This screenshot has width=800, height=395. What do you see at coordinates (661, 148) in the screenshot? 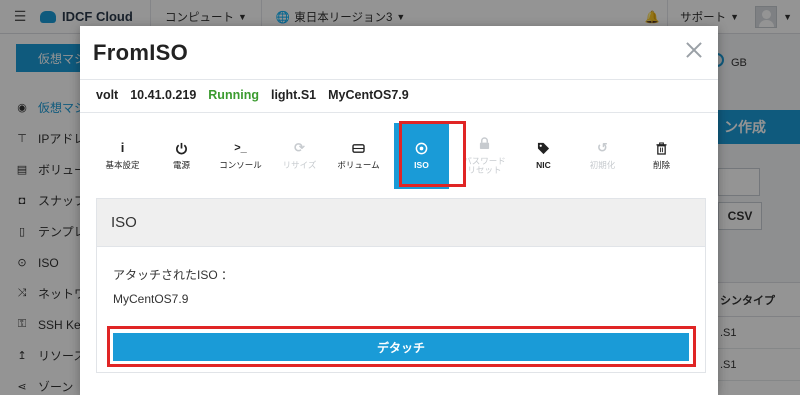
I see `trash-icon` at bounding box center [661, 148].